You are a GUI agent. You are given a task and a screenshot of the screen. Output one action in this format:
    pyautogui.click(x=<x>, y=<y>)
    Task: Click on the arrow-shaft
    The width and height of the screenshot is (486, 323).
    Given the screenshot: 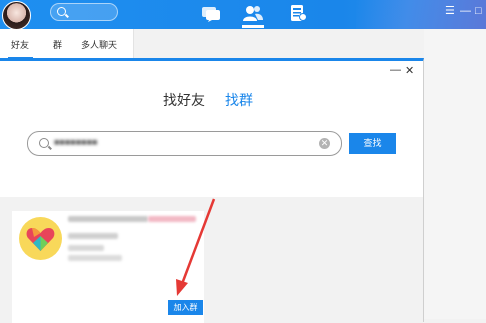 What is the action you would take?
    pyautogui.click(x=198, y=241)
    